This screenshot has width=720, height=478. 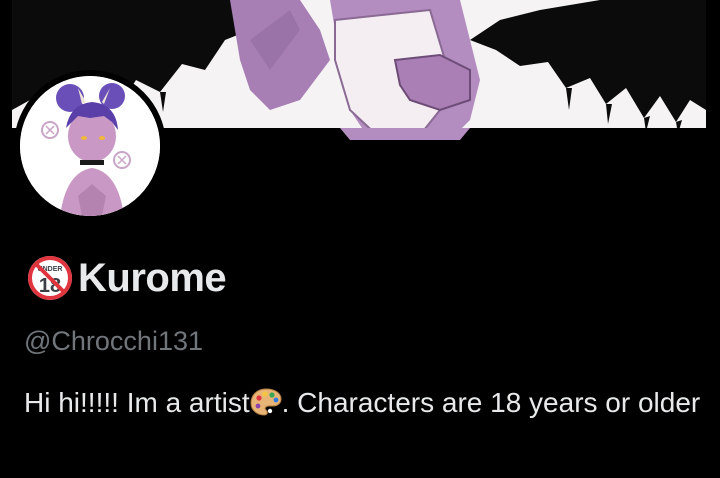 What do you see at coordinates (113, 341) in the screenshot?
I see `user-handle: @Chrocchi131` at bounding box center [113, 341].